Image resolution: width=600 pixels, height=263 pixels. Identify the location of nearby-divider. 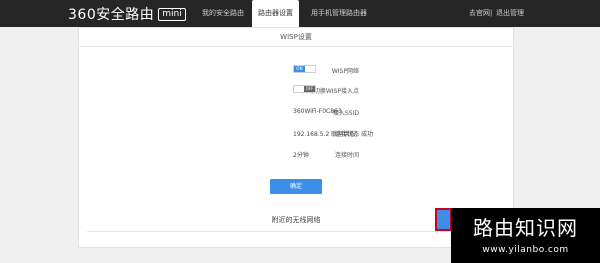
(297, 231).